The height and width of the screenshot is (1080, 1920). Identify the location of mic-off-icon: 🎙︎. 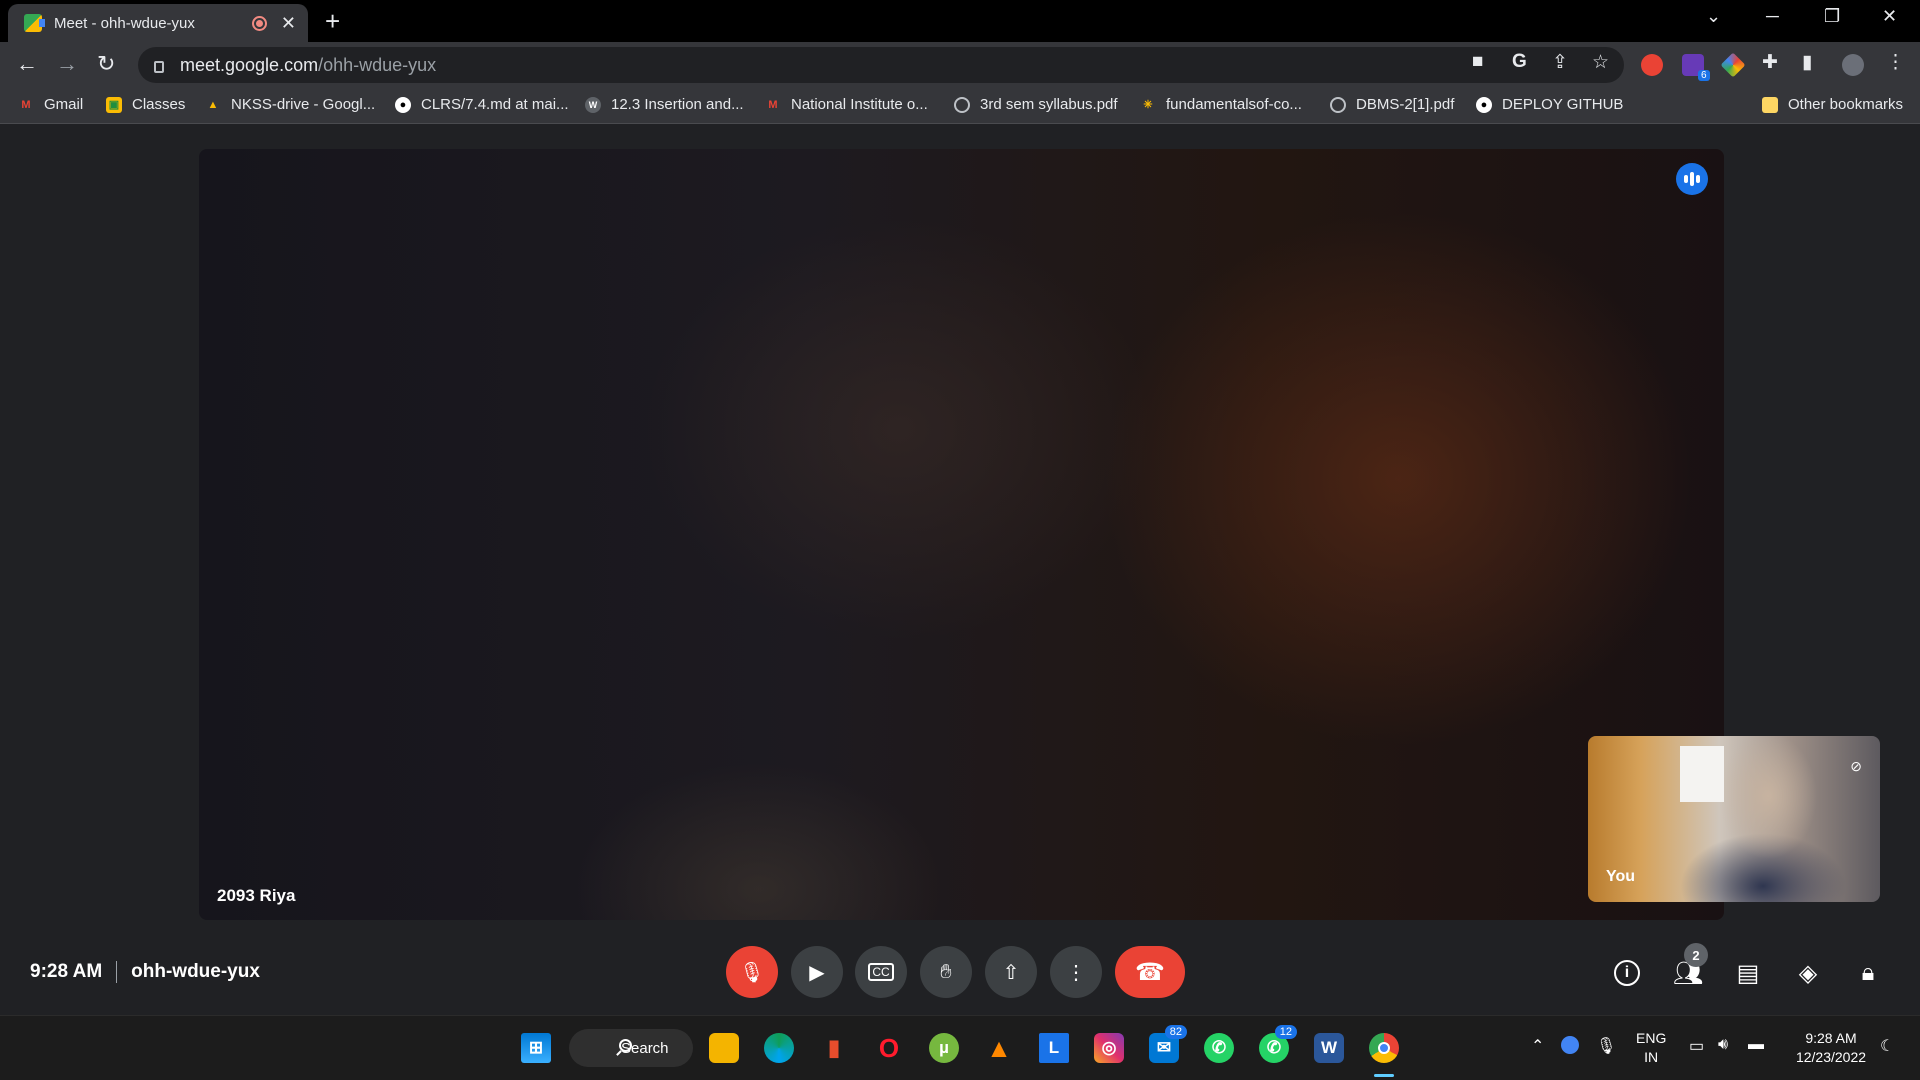
(752, 972).